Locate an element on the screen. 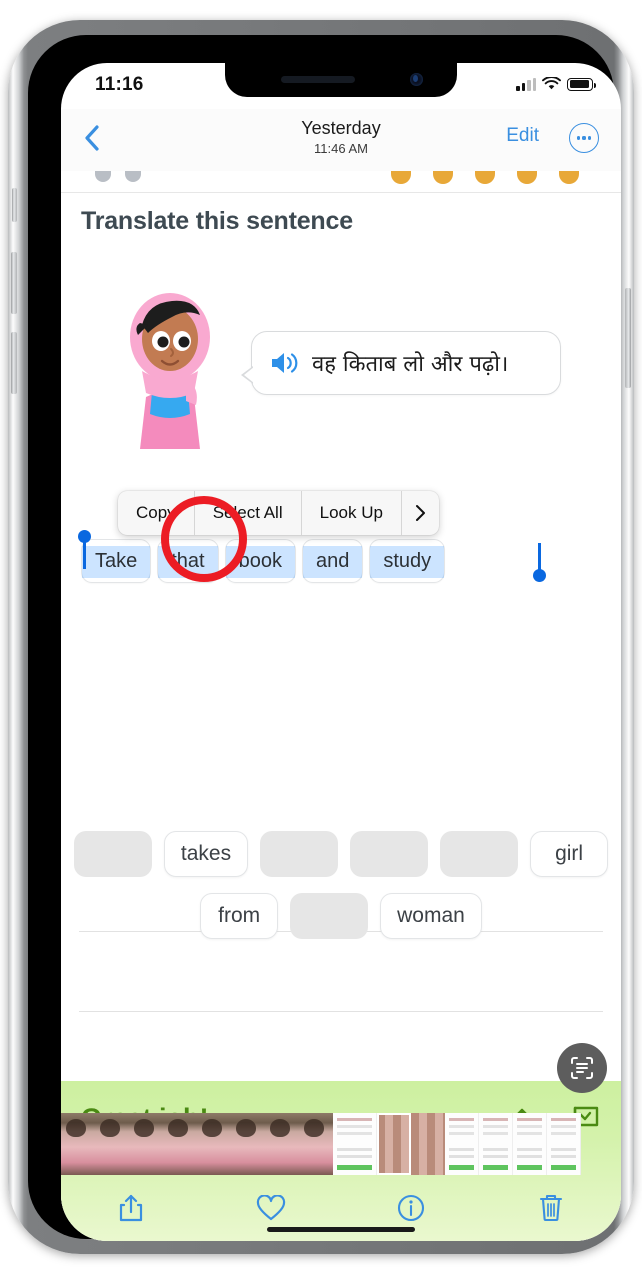  word-bank-tile: woman is located at coordinates (431, 916).